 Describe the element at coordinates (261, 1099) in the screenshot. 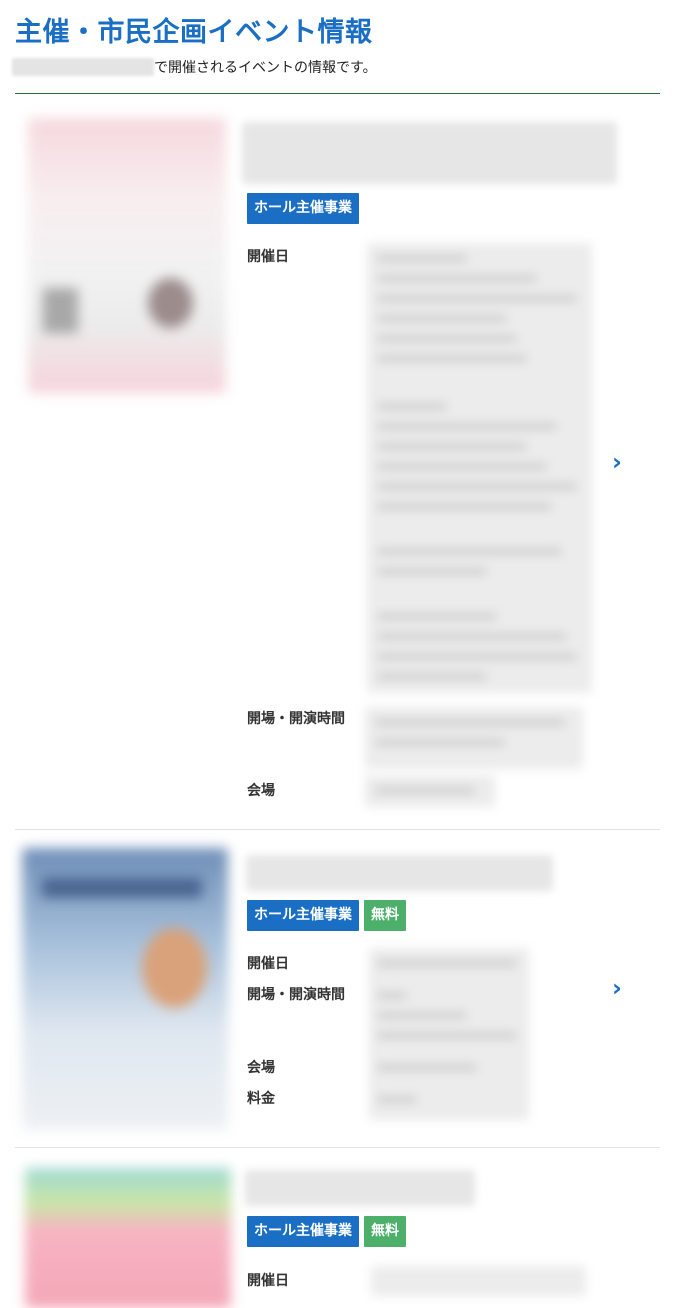

I see `label-fee: 料金` at that location.